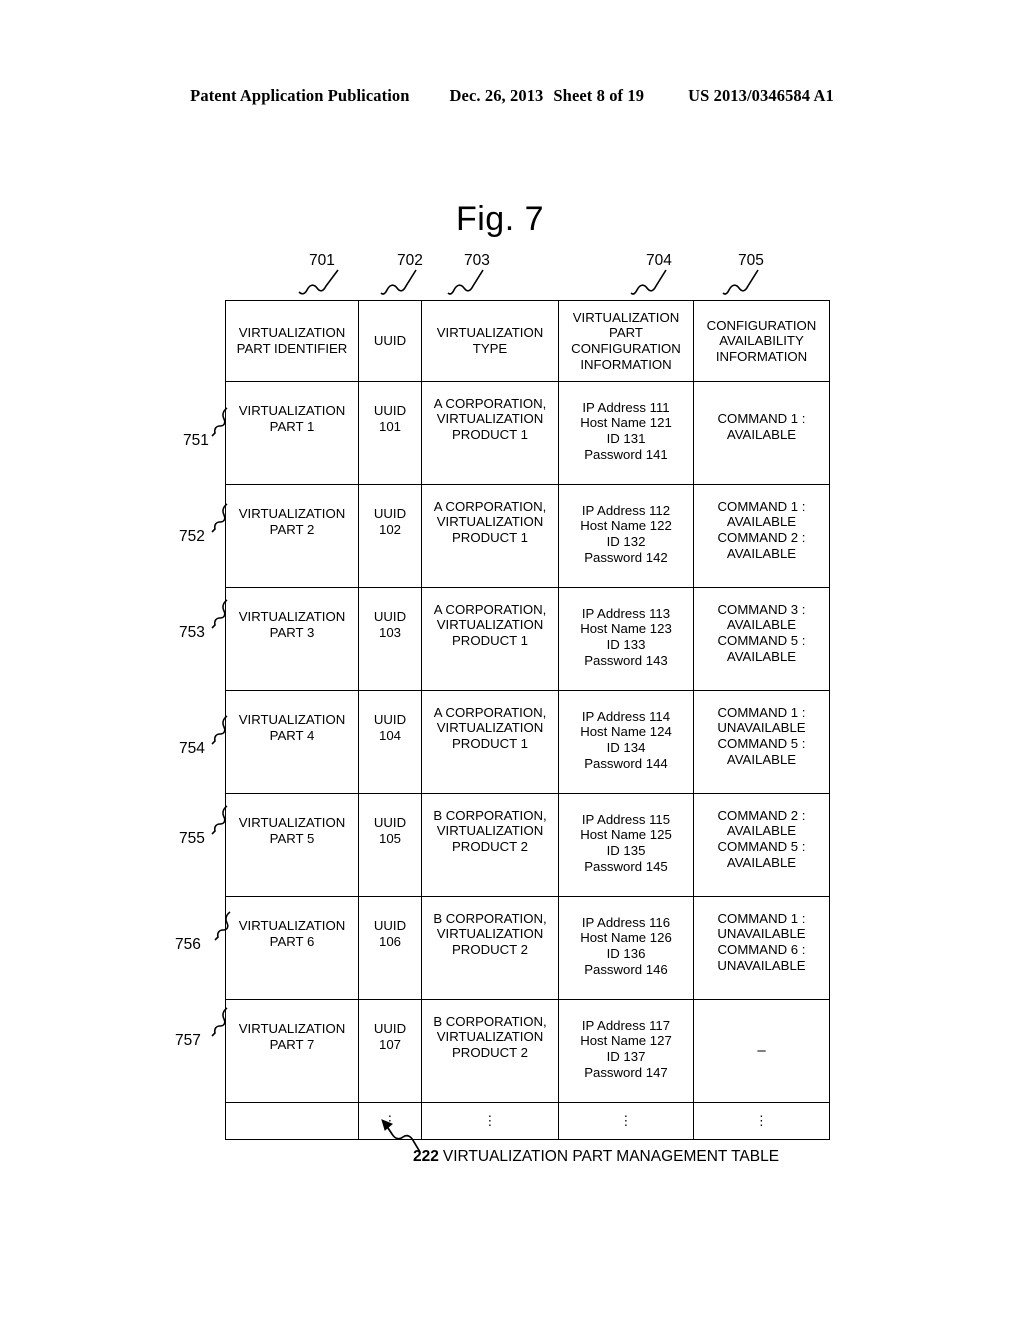 The image size is (1024, 1320). Describe the element at coordinates (611, 1156) in the screenshot. I see `caption-text: VIRTUALIZATION PART MANAGEMENT TABLE` at that location.